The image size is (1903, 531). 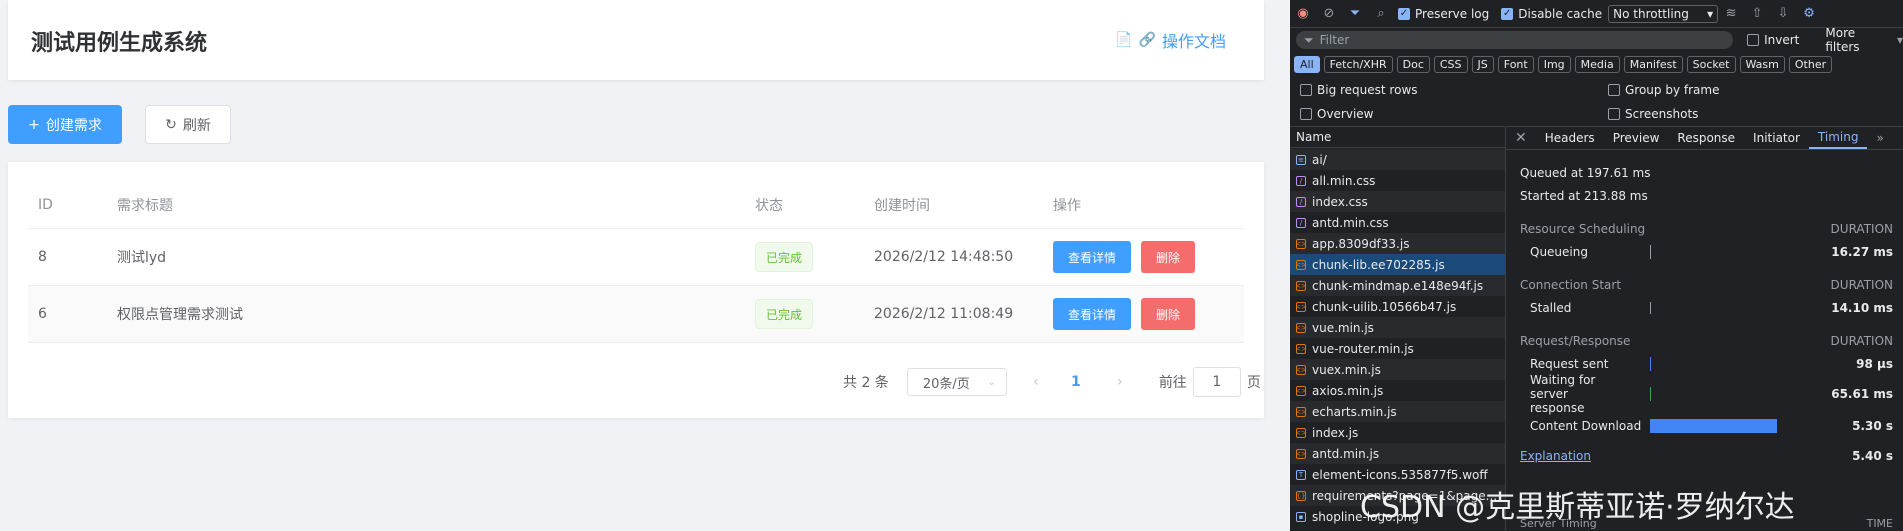 I want to click on list-item: <> chunk-mindmap.e148e94f.js, so click(x=1397, y=285).